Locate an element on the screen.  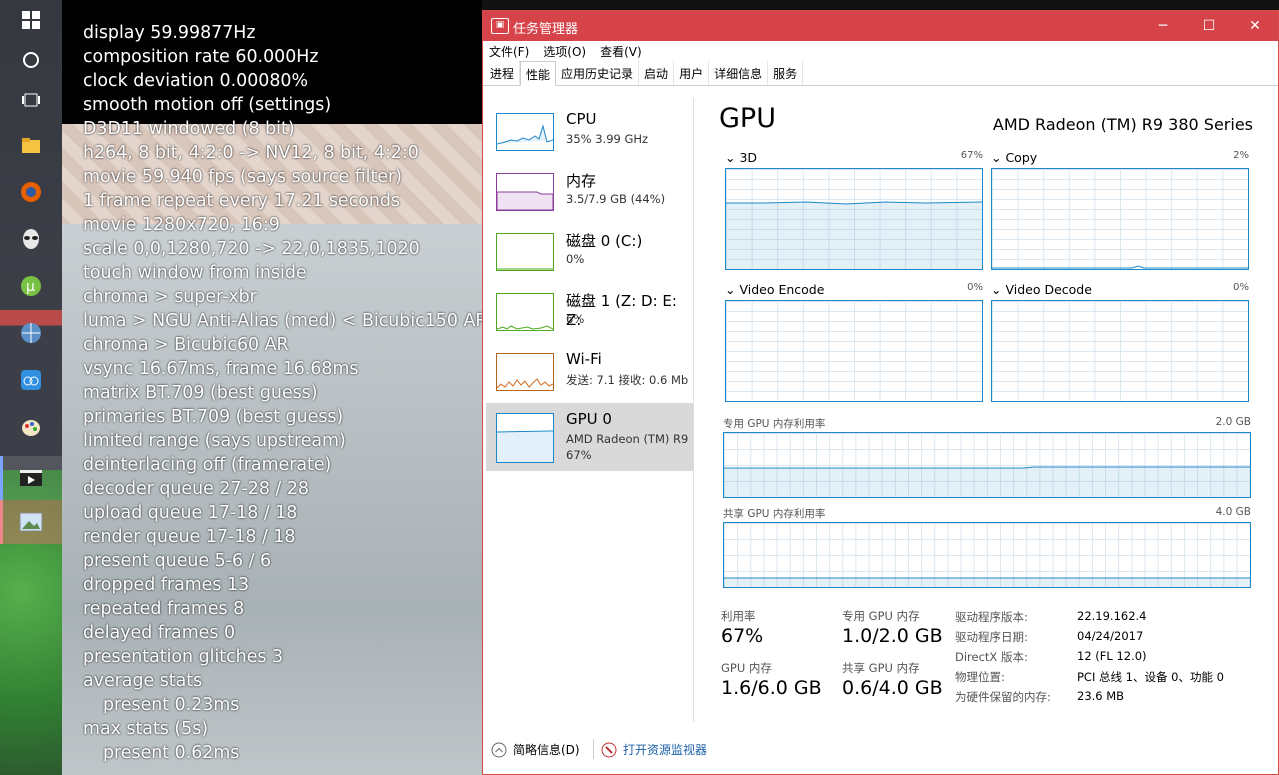
sidebar-item-subtext-2: 67% is located at coordinates (579, 455).